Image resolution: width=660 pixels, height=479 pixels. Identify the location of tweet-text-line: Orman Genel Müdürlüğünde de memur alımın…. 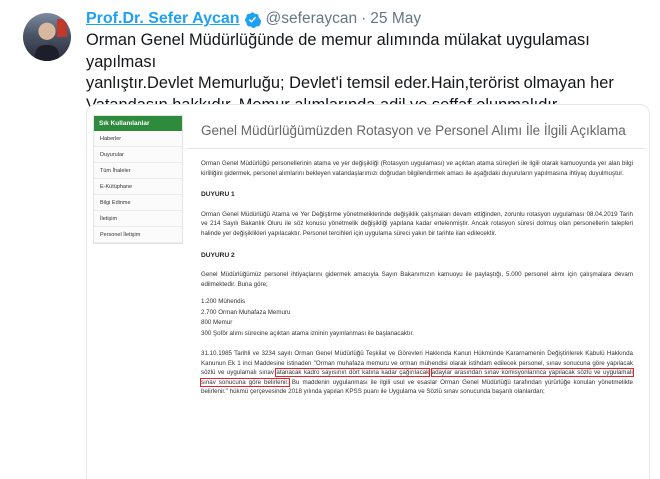
(338, 51).